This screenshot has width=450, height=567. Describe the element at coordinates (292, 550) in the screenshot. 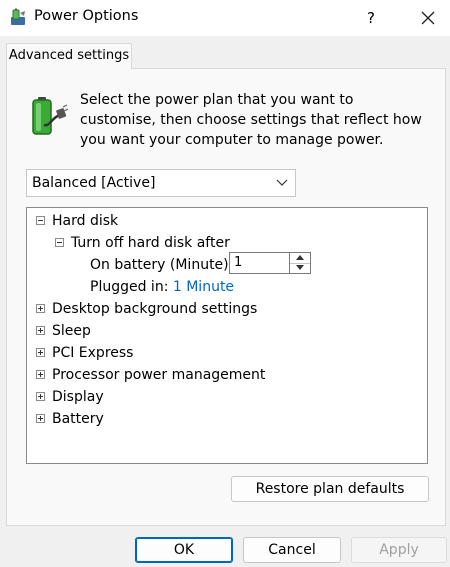

I see `cancel-button: Cancel` at that location.